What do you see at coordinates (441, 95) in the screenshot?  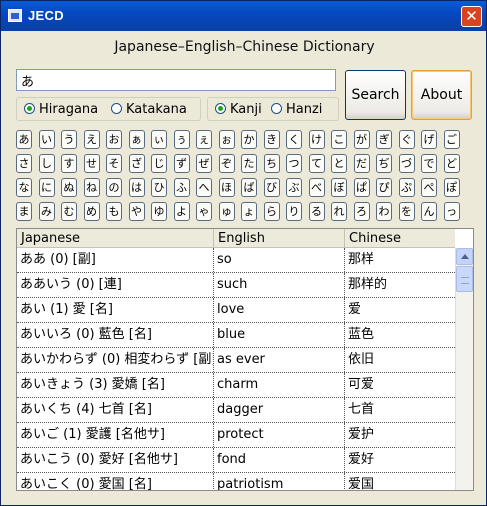 I see `about-button: About` at bounding box center [441, 95].